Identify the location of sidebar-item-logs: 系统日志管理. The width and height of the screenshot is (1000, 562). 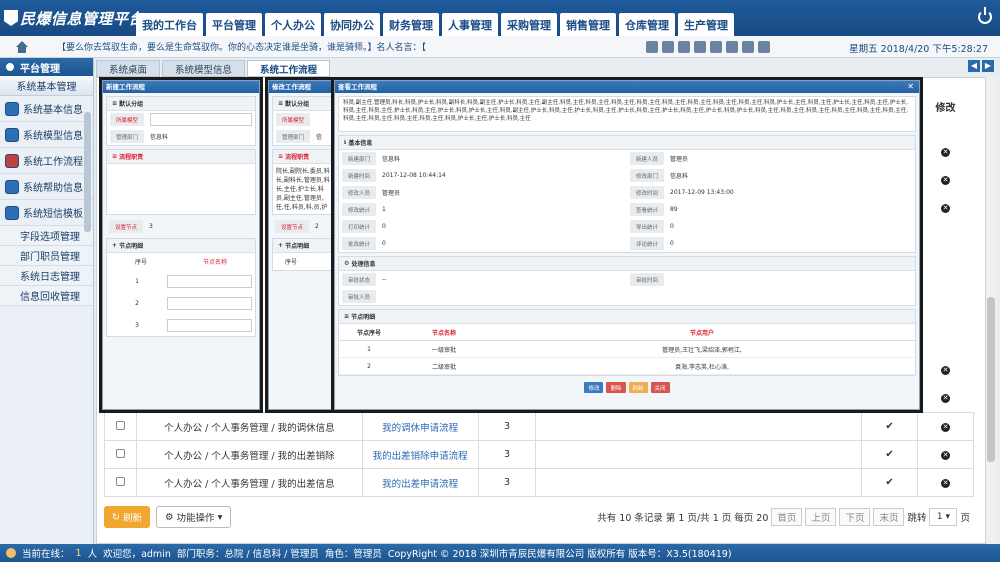
(46, 276).